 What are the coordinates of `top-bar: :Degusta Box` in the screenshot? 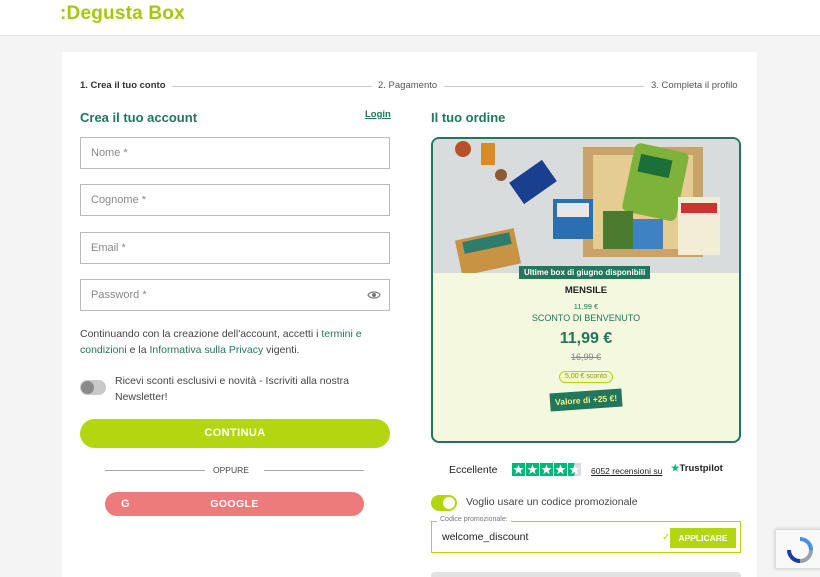 It's located at (410, 18).